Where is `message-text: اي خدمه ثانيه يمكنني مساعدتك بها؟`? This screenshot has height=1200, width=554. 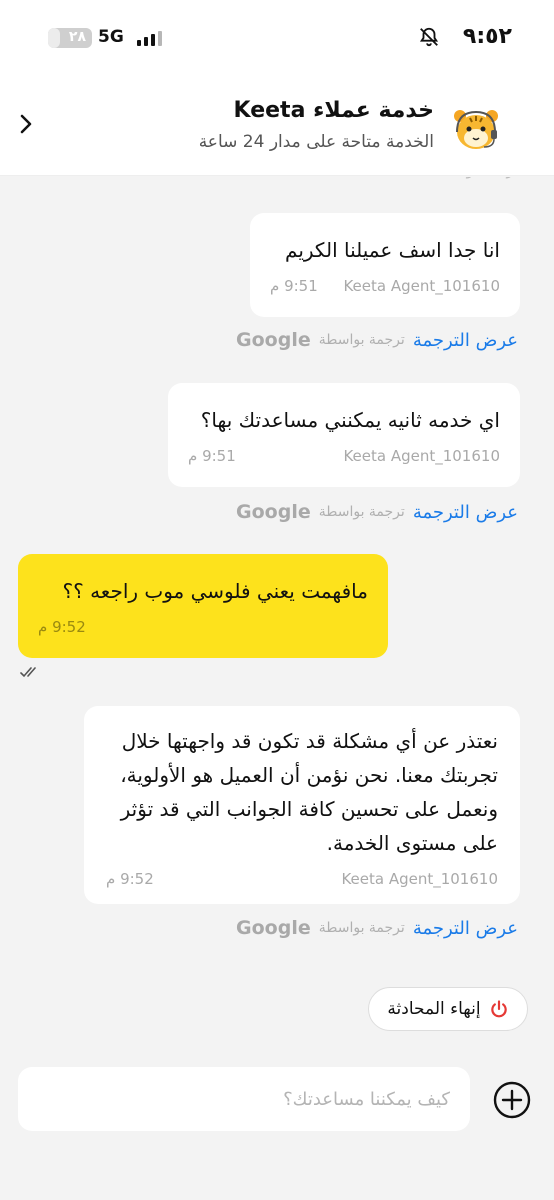 message-text: اي خدمه ثانيه يمكنني مساعدتك بها؟ is located at coordinates (350, 420).